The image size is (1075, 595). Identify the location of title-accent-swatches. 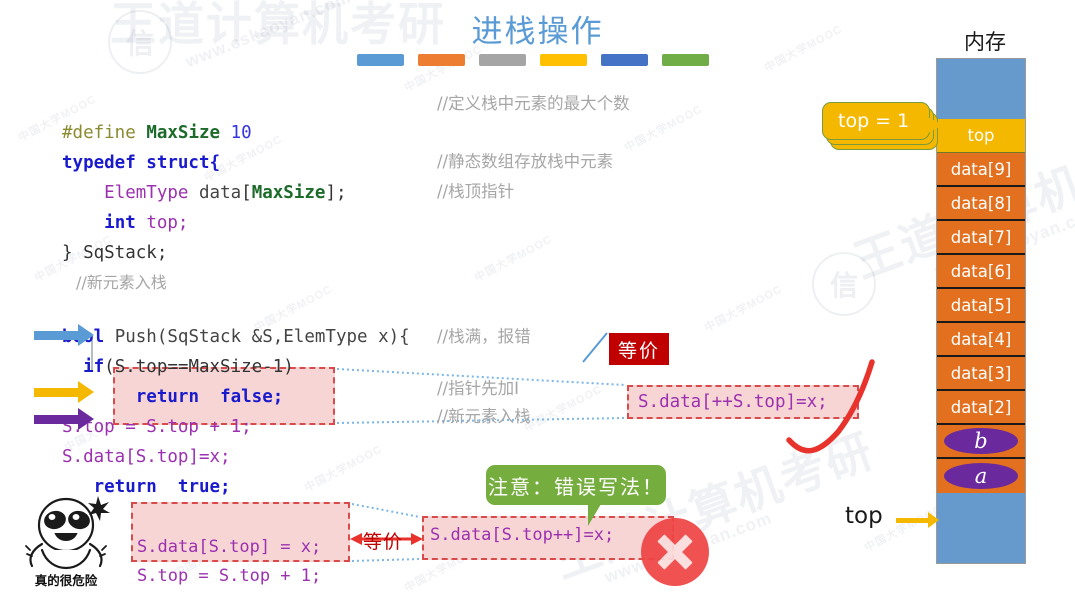
(533, 60).